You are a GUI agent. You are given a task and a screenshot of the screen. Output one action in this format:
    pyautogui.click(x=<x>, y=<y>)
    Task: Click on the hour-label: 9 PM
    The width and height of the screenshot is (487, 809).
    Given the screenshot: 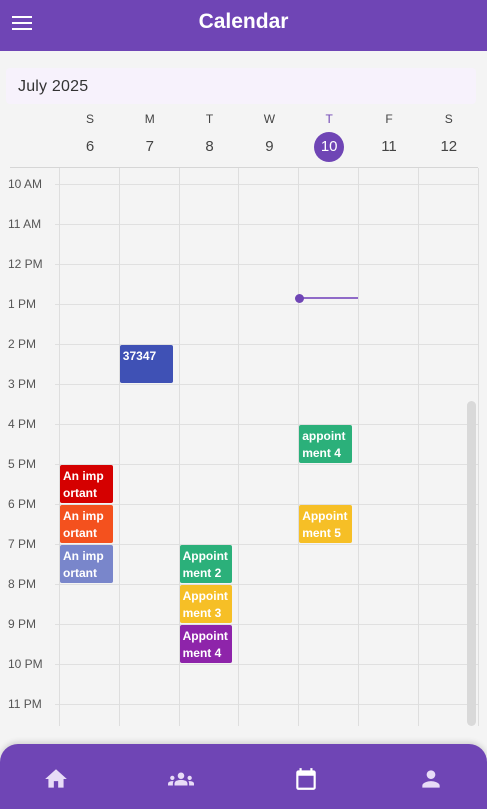 What is the action you would take?
    pyautogui.click(x=22, y=624)
    